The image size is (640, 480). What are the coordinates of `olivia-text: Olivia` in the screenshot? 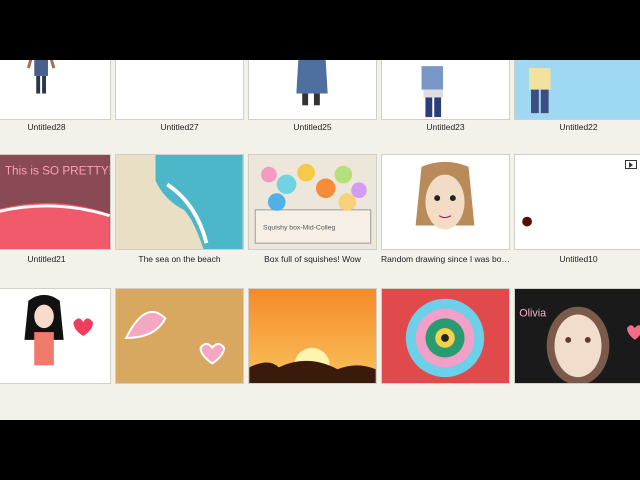 It's located at (532, 313).